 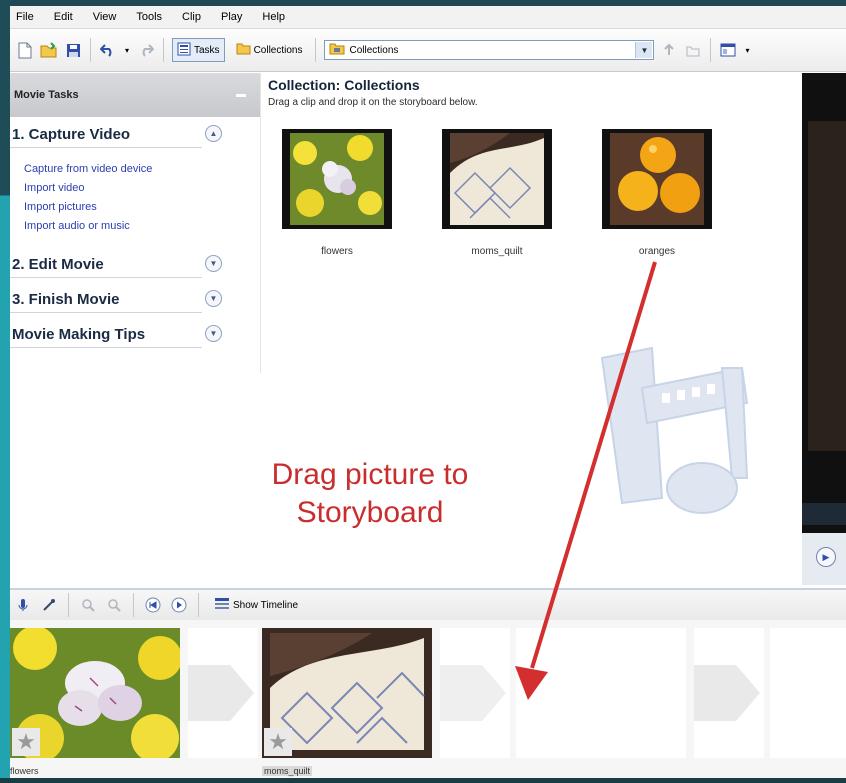 I want to click on menu-file: File, so click(x=27, y=17).